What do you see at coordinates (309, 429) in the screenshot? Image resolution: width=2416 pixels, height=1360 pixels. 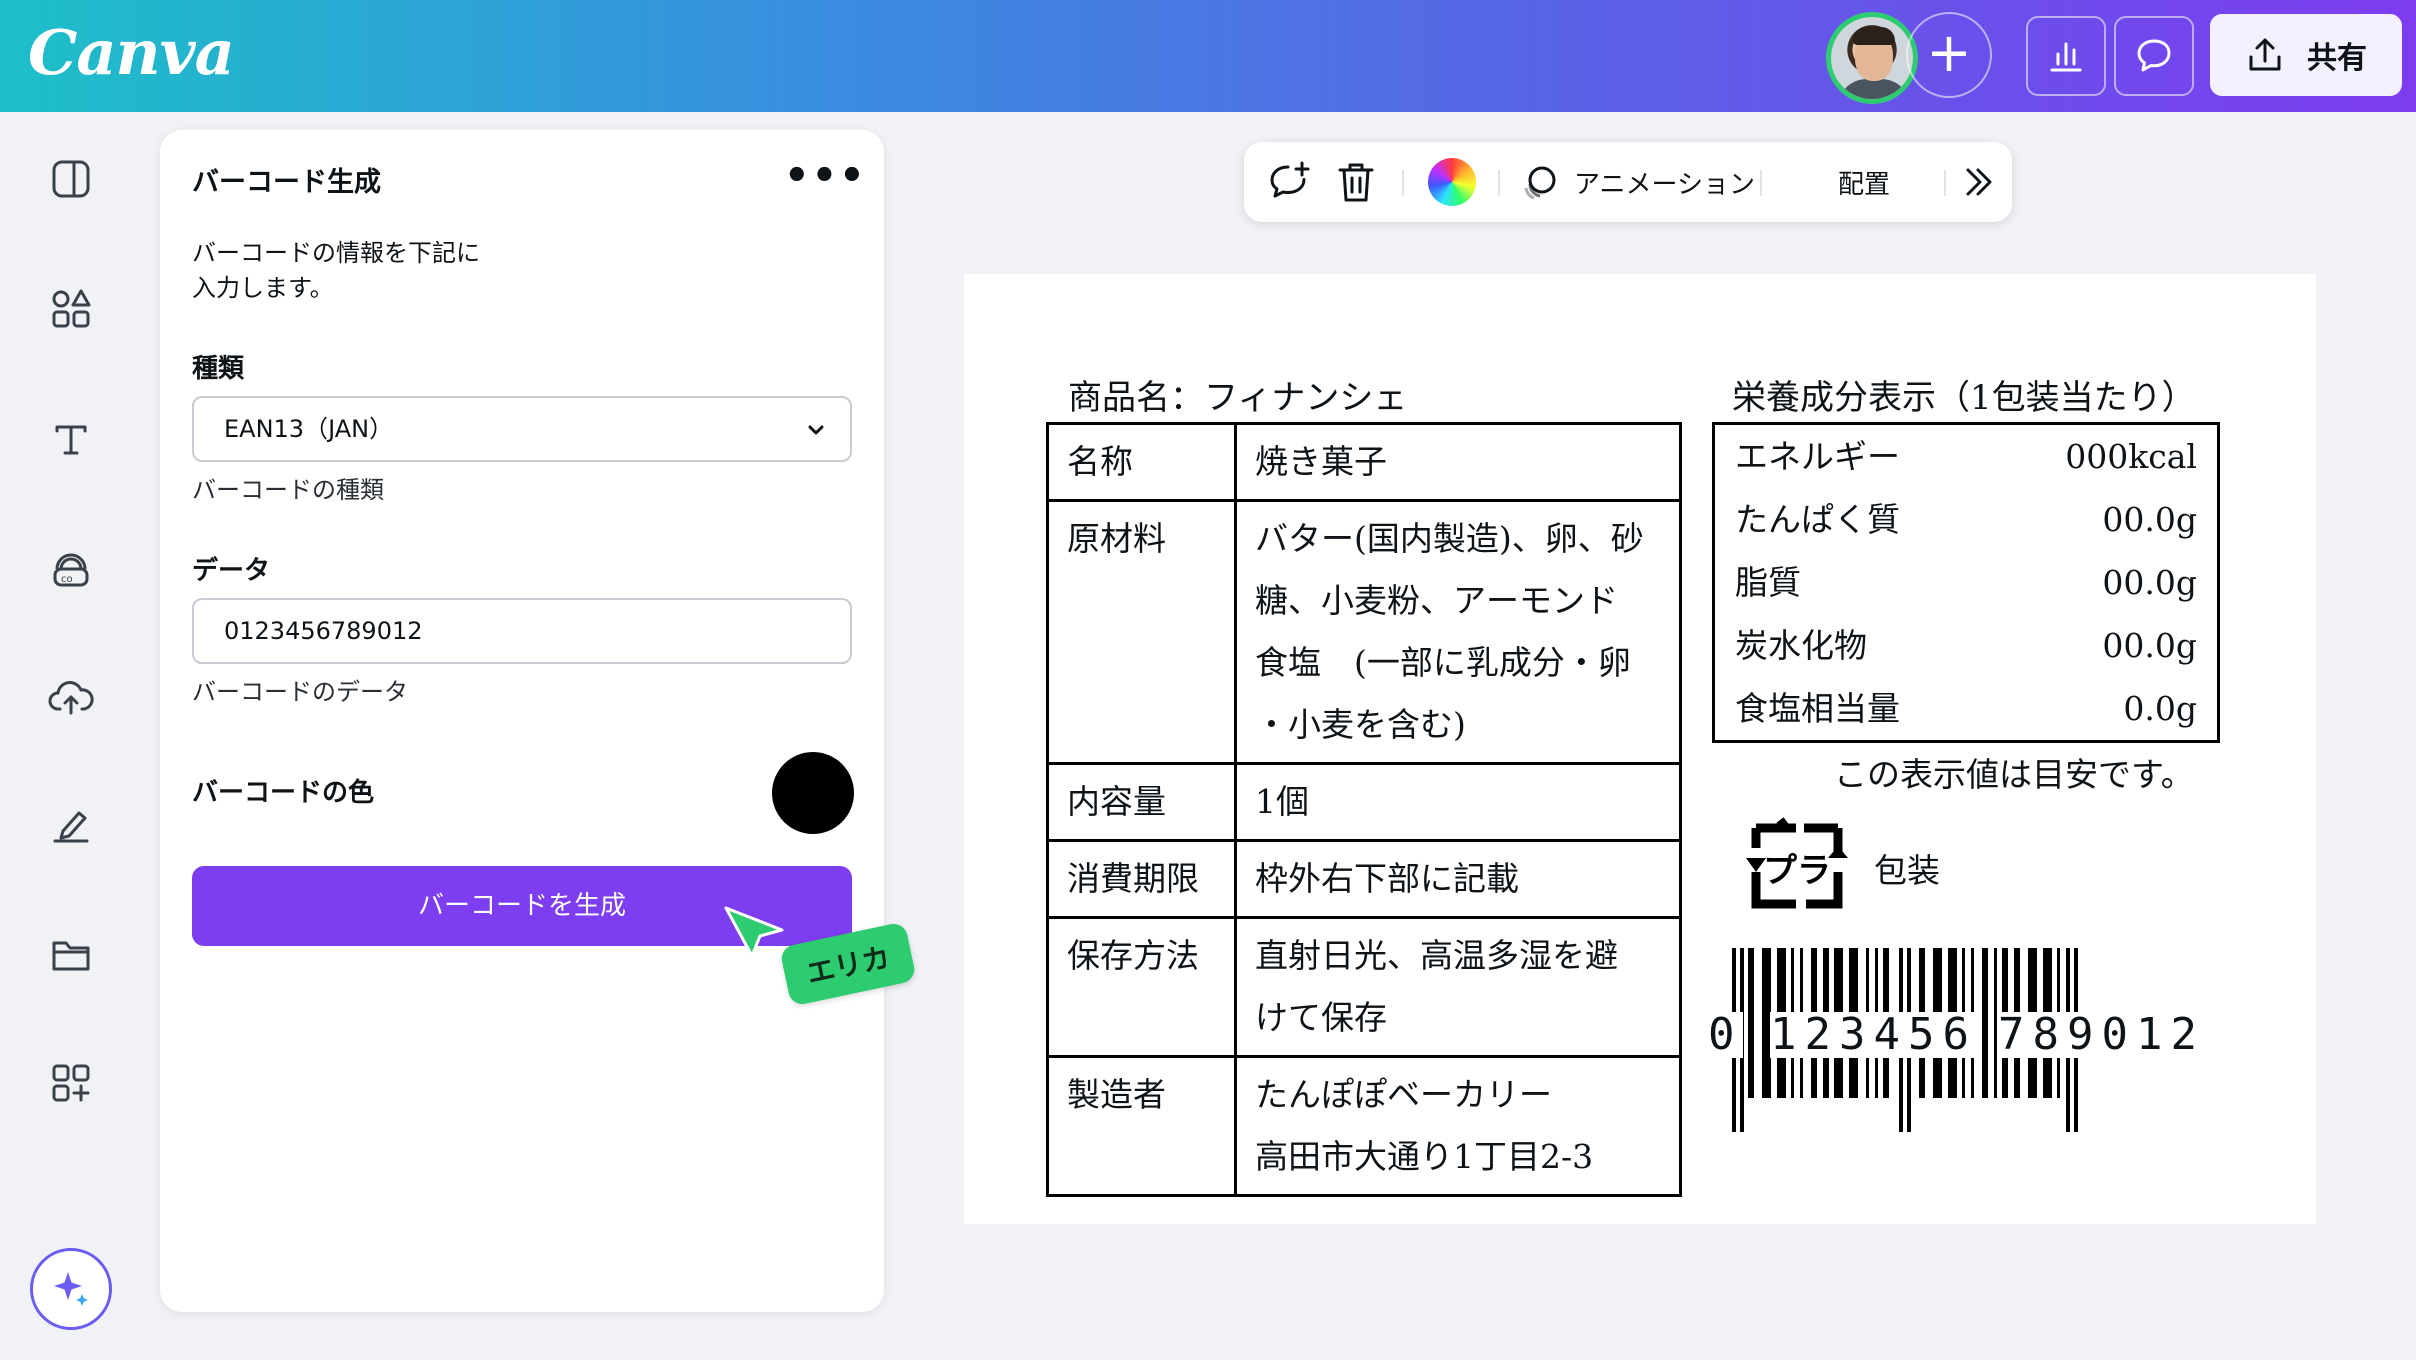 I see `type-select-value: EAN13（JAN）` at bounding box center [309, 429].